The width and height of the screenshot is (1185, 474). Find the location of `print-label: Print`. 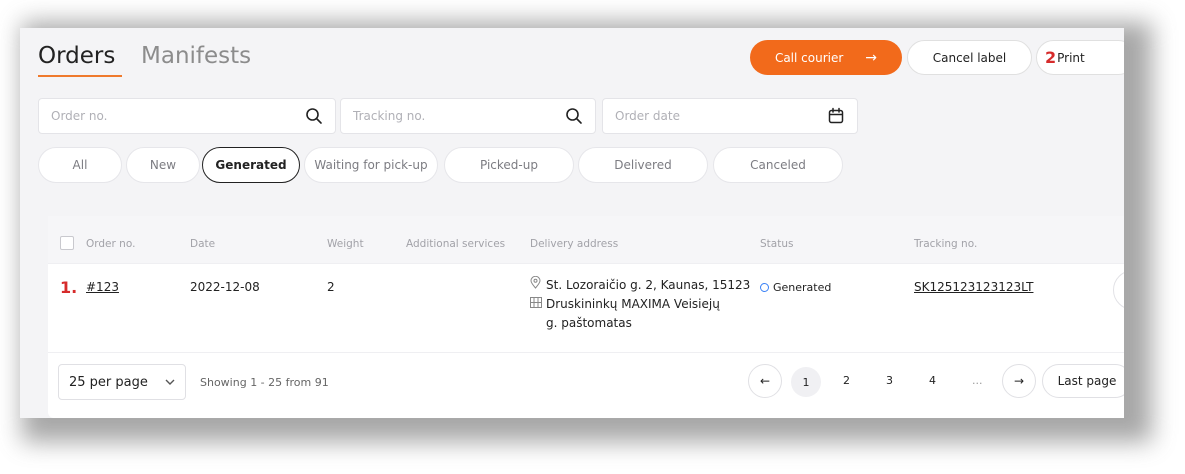

print-label: Print is located at coordinates (1071, 57).